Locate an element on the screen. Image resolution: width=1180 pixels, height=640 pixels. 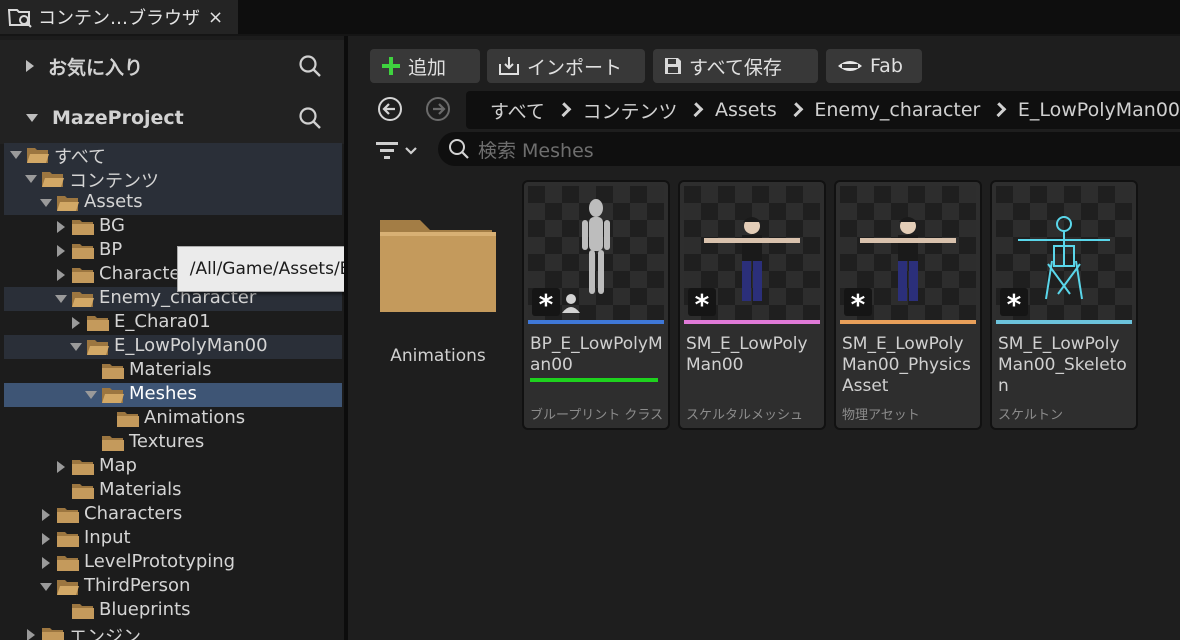
breadcrumb-item: すべて is located at coordinates (517, 110).